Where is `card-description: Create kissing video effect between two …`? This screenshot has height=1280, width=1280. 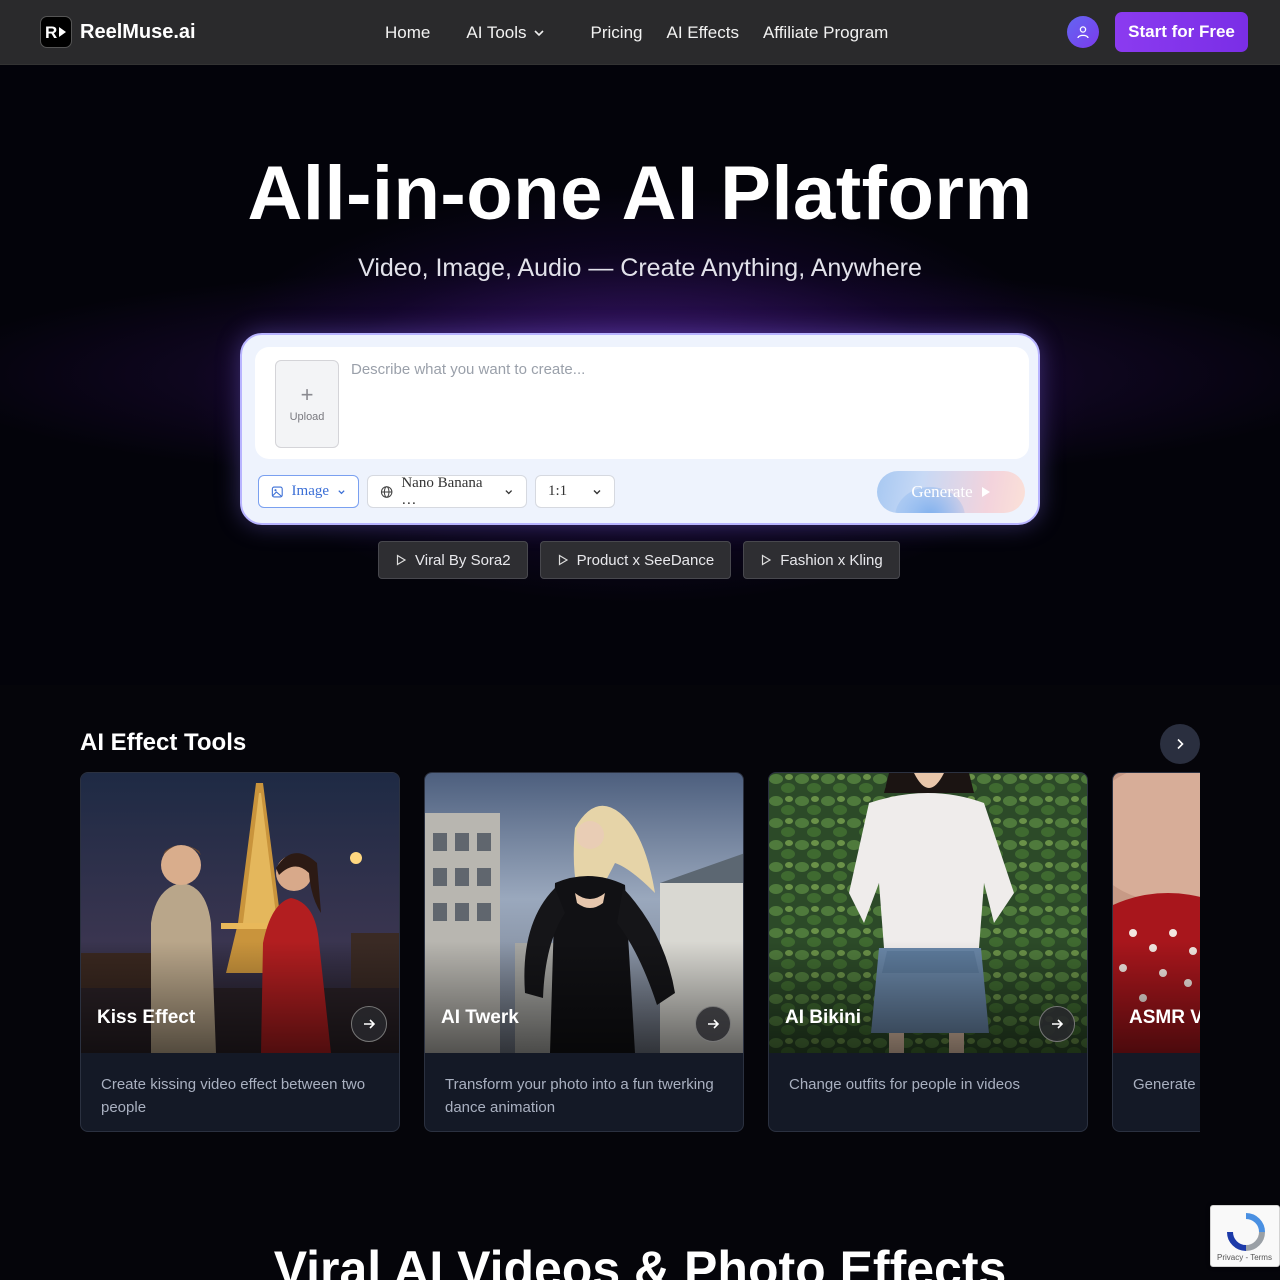 card-description: Create kissing video effect between two … is located at coordinates (233, 1096).